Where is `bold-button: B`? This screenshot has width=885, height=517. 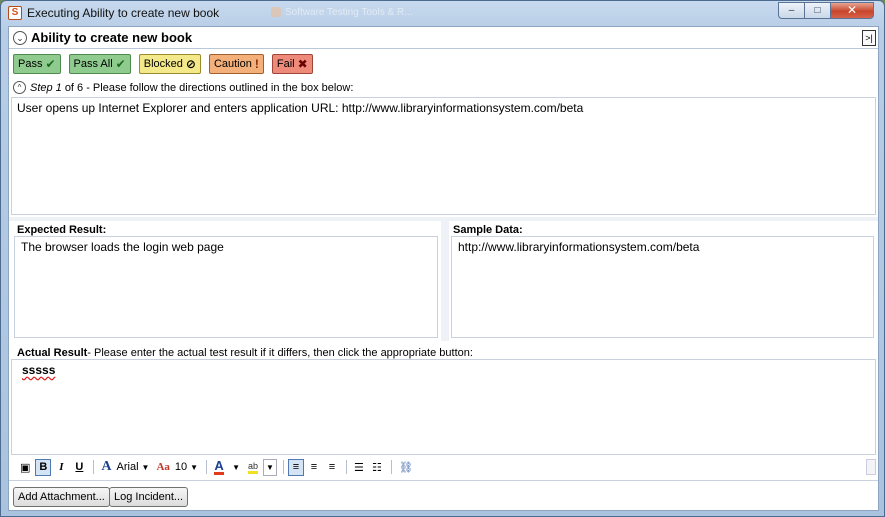 bold-button: B is located at coordinates (43, 467).